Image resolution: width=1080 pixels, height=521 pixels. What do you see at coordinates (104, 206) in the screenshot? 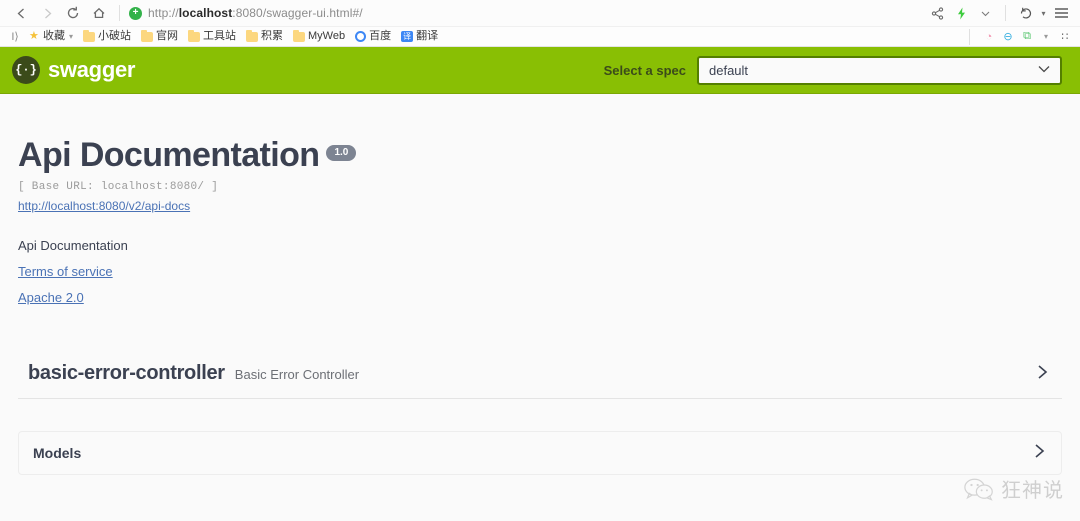
I see `api-docs-link: http://localhost:8080/v2/api-docs` at bounding box center [104, 206].